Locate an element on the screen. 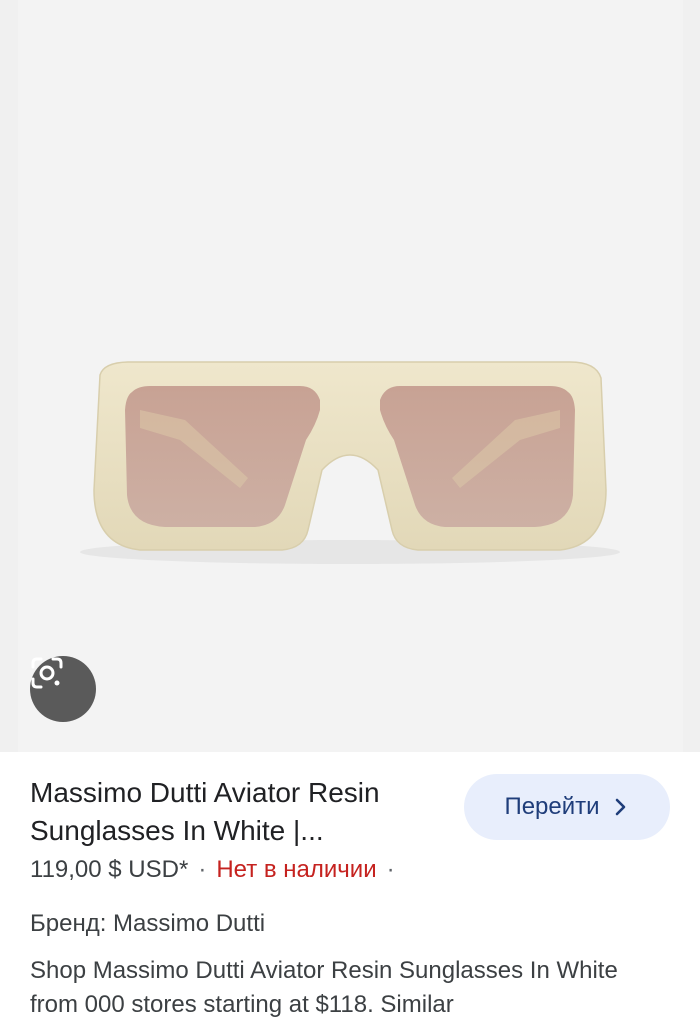 Image resolution: width=700 pixels, height=1022 pixels. go-to-store-button: Перейти is located at coordinates (567, 807).